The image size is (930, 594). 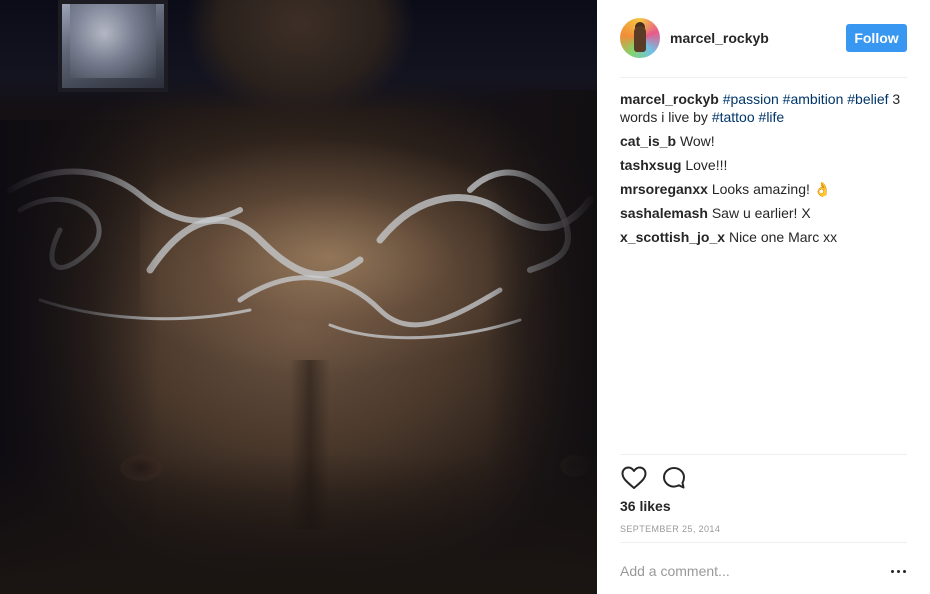 I want to click on list-item: mrsoreganxx Looks amazing! 👌, so click(x=763, y=189).